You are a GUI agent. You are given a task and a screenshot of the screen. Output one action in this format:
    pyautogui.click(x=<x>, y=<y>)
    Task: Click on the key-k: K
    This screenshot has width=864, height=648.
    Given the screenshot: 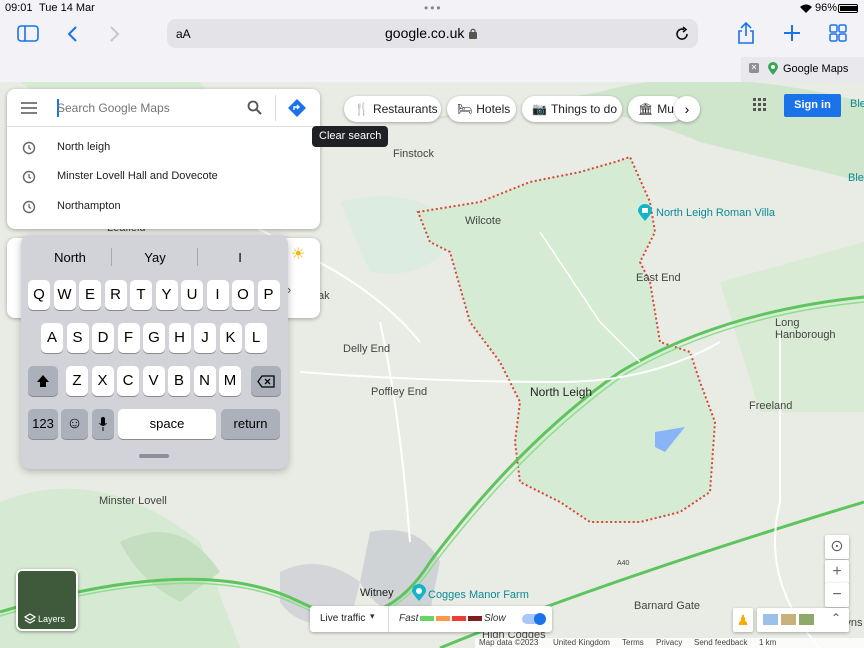 What is the action you would take?
    pyautogui.click(x=230, y=338)
    